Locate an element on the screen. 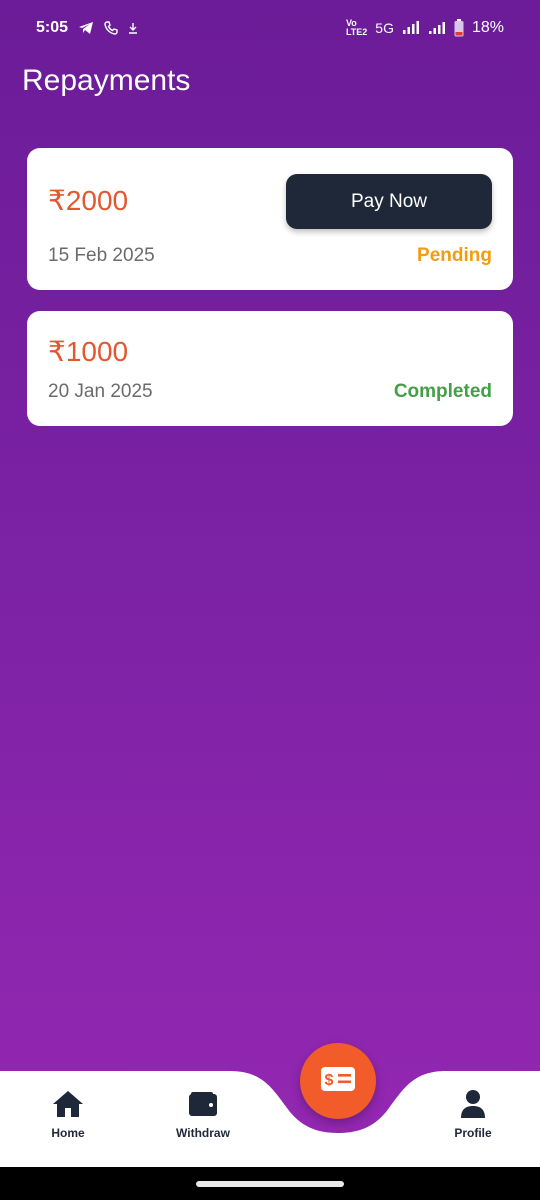 This screenshot has width=540, height=1200. gesture-area is located at coordinates (270, 1183).